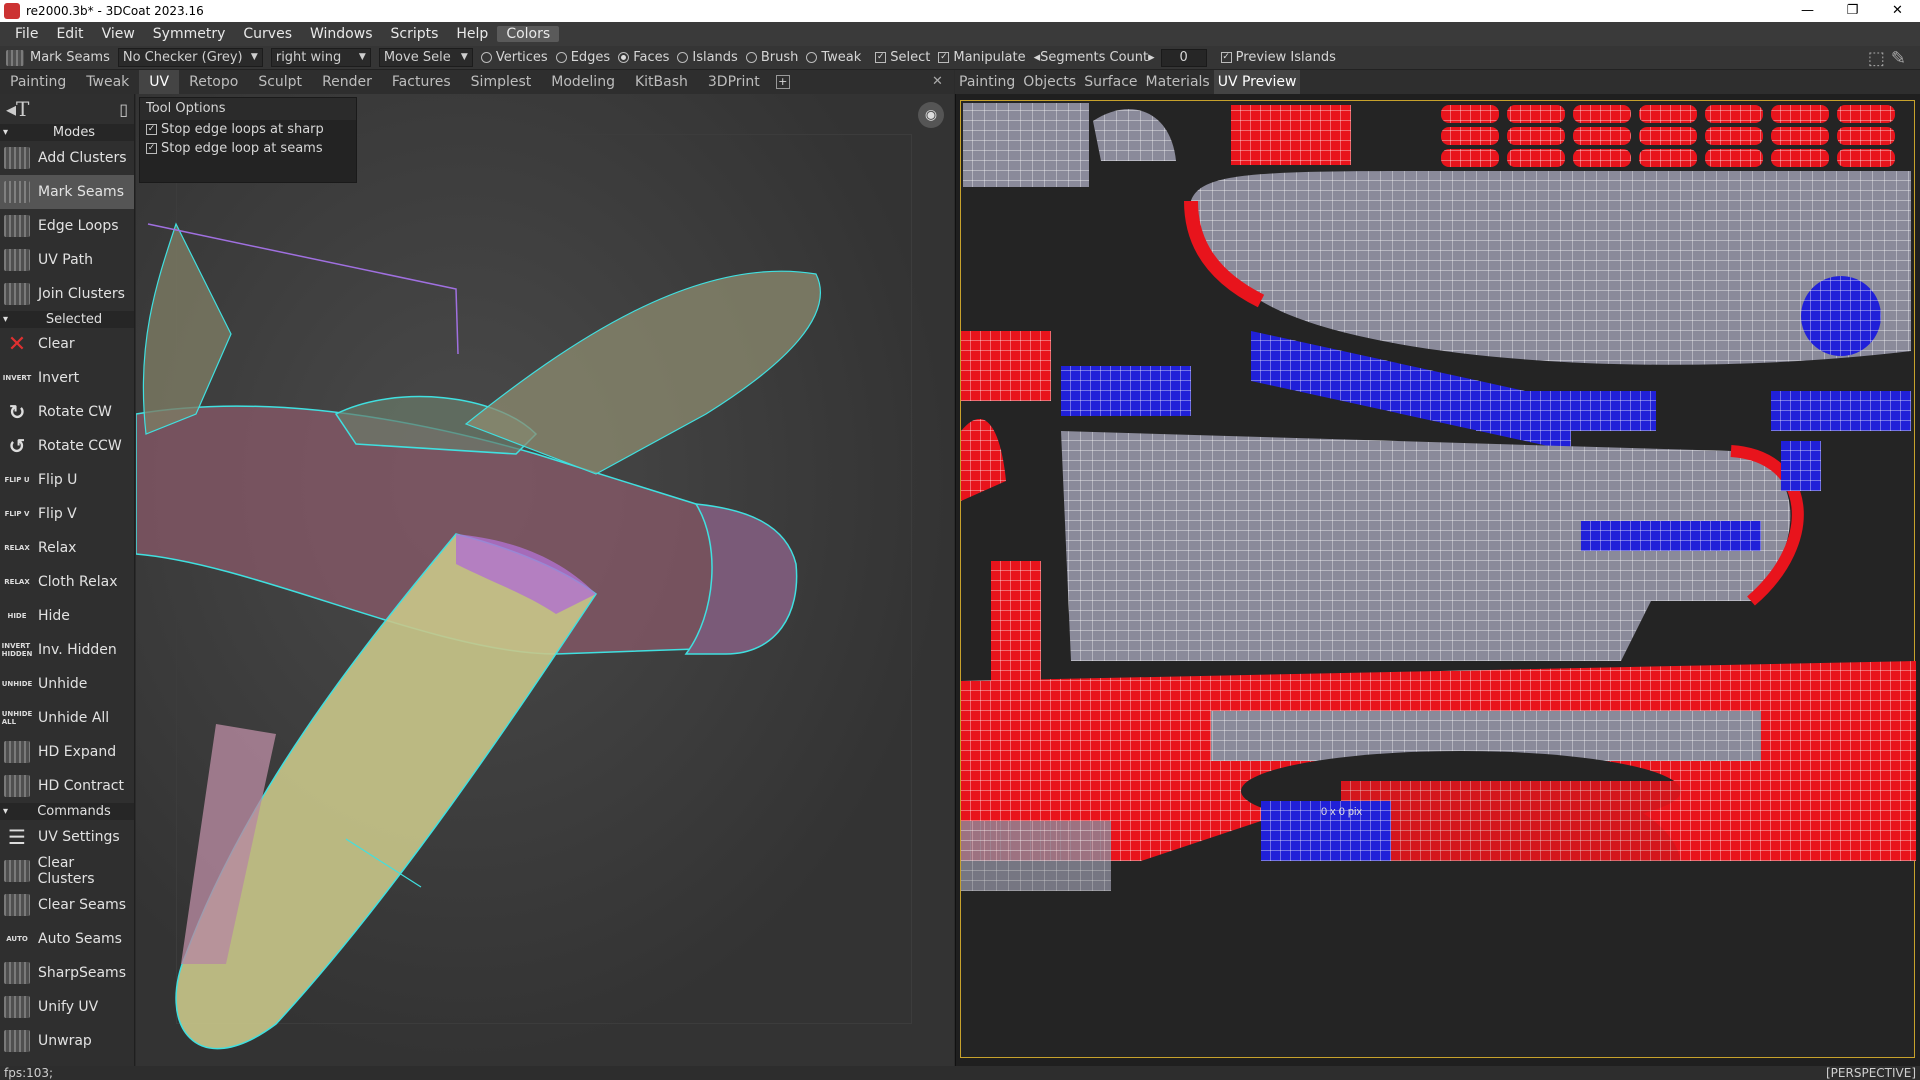 The height and width of the screenshot is (1080, 1920). Describe the element at coordinates (320, 57) in the screenshot. I see `object-dropdown: right wing ▼` at that location.